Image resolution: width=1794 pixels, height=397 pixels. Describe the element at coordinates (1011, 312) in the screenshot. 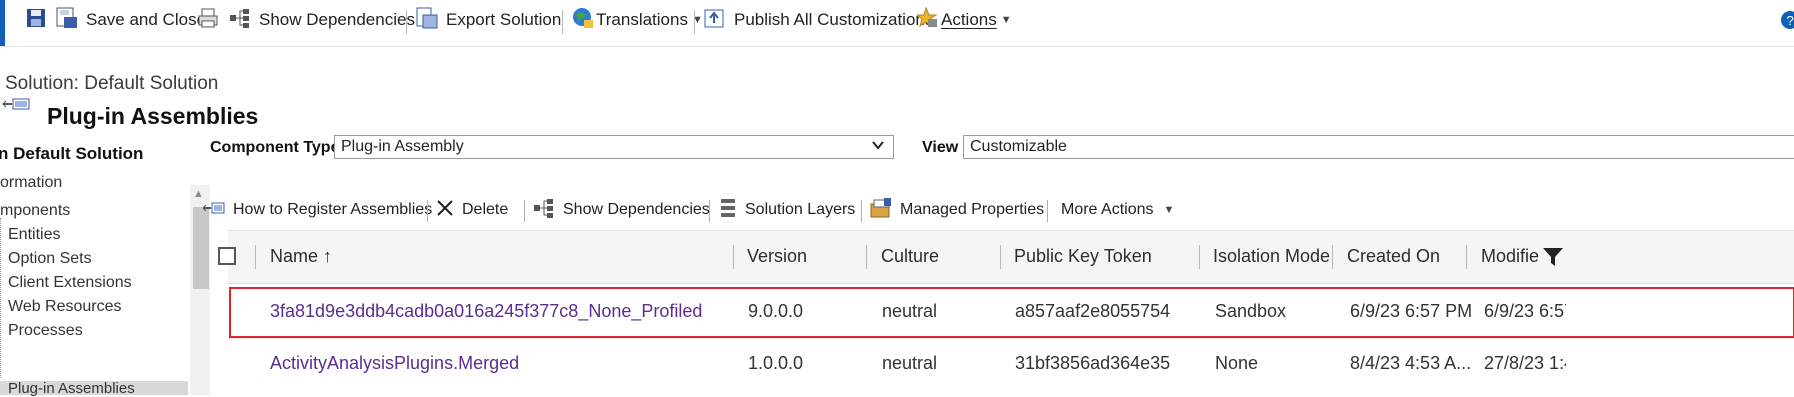

I see `row-selection-highlight` at that location.